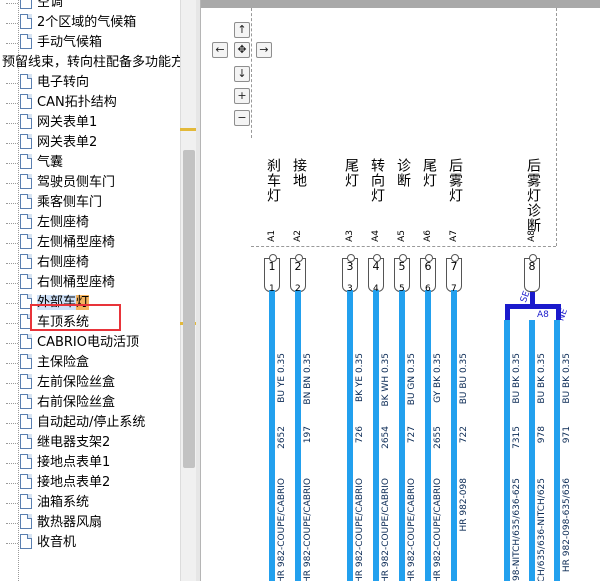  Describe the element at coordinates (72, 343) in the screenshot. I see `tree-item: CABRIO电动活顶` at that location.